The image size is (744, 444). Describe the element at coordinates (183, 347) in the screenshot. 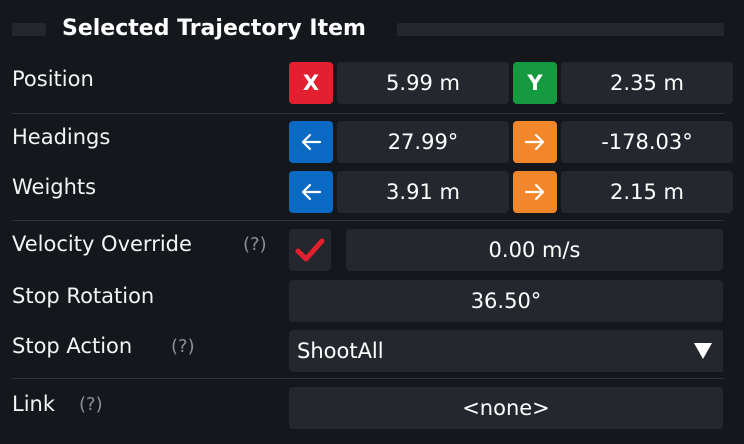

I see `stop-action-help: (?)` at that location.